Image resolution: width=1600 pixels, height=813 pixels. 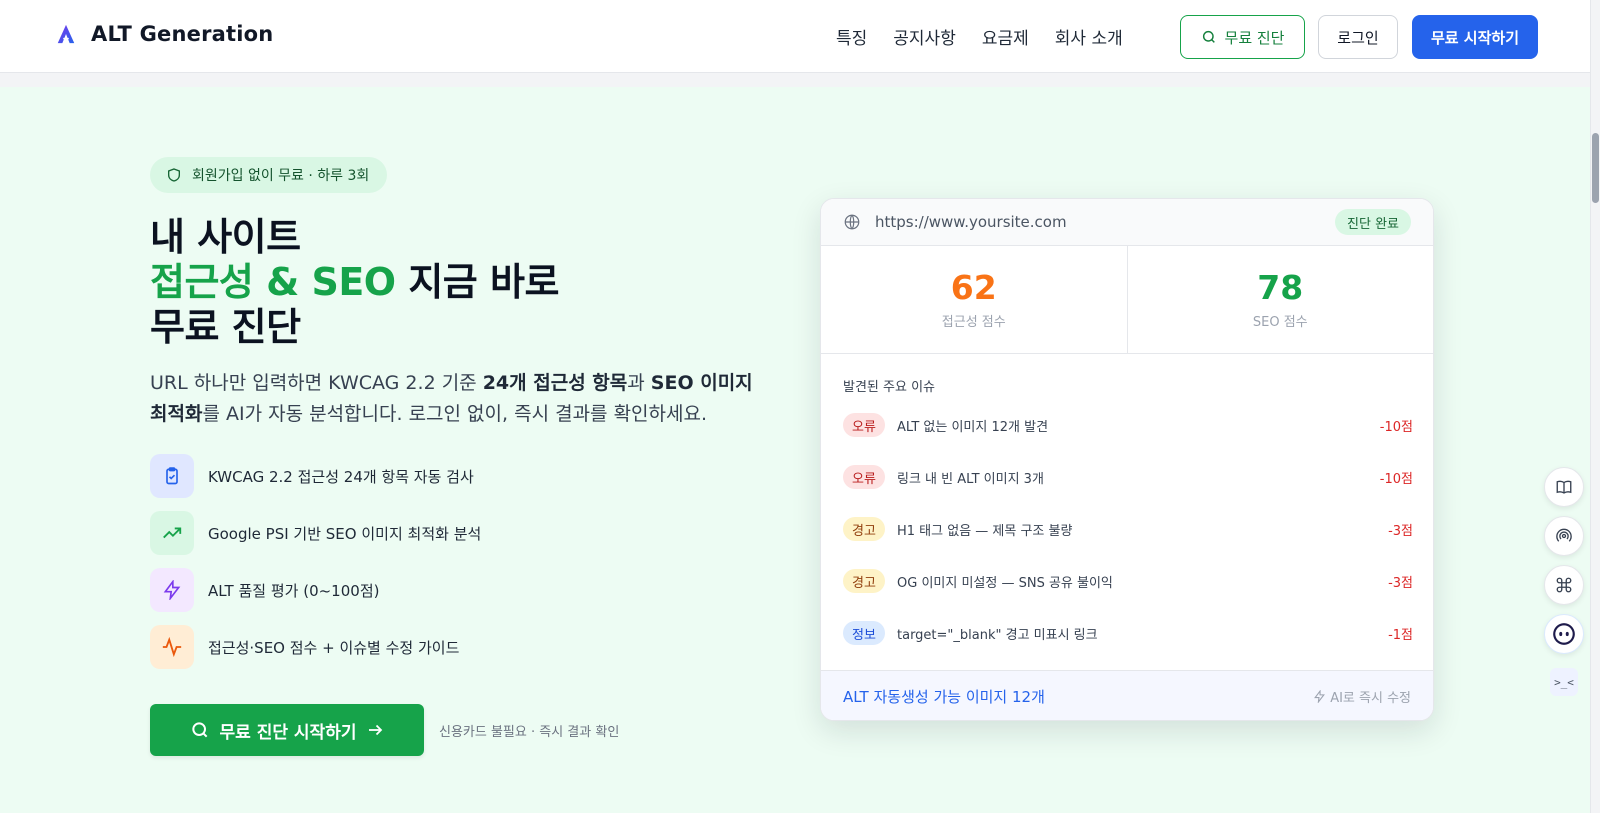 What do you see at coordinates (273, 282) in the screenshot?
I see `headline-accent: 접근성 & SEO` at bounding box center [273, 282].